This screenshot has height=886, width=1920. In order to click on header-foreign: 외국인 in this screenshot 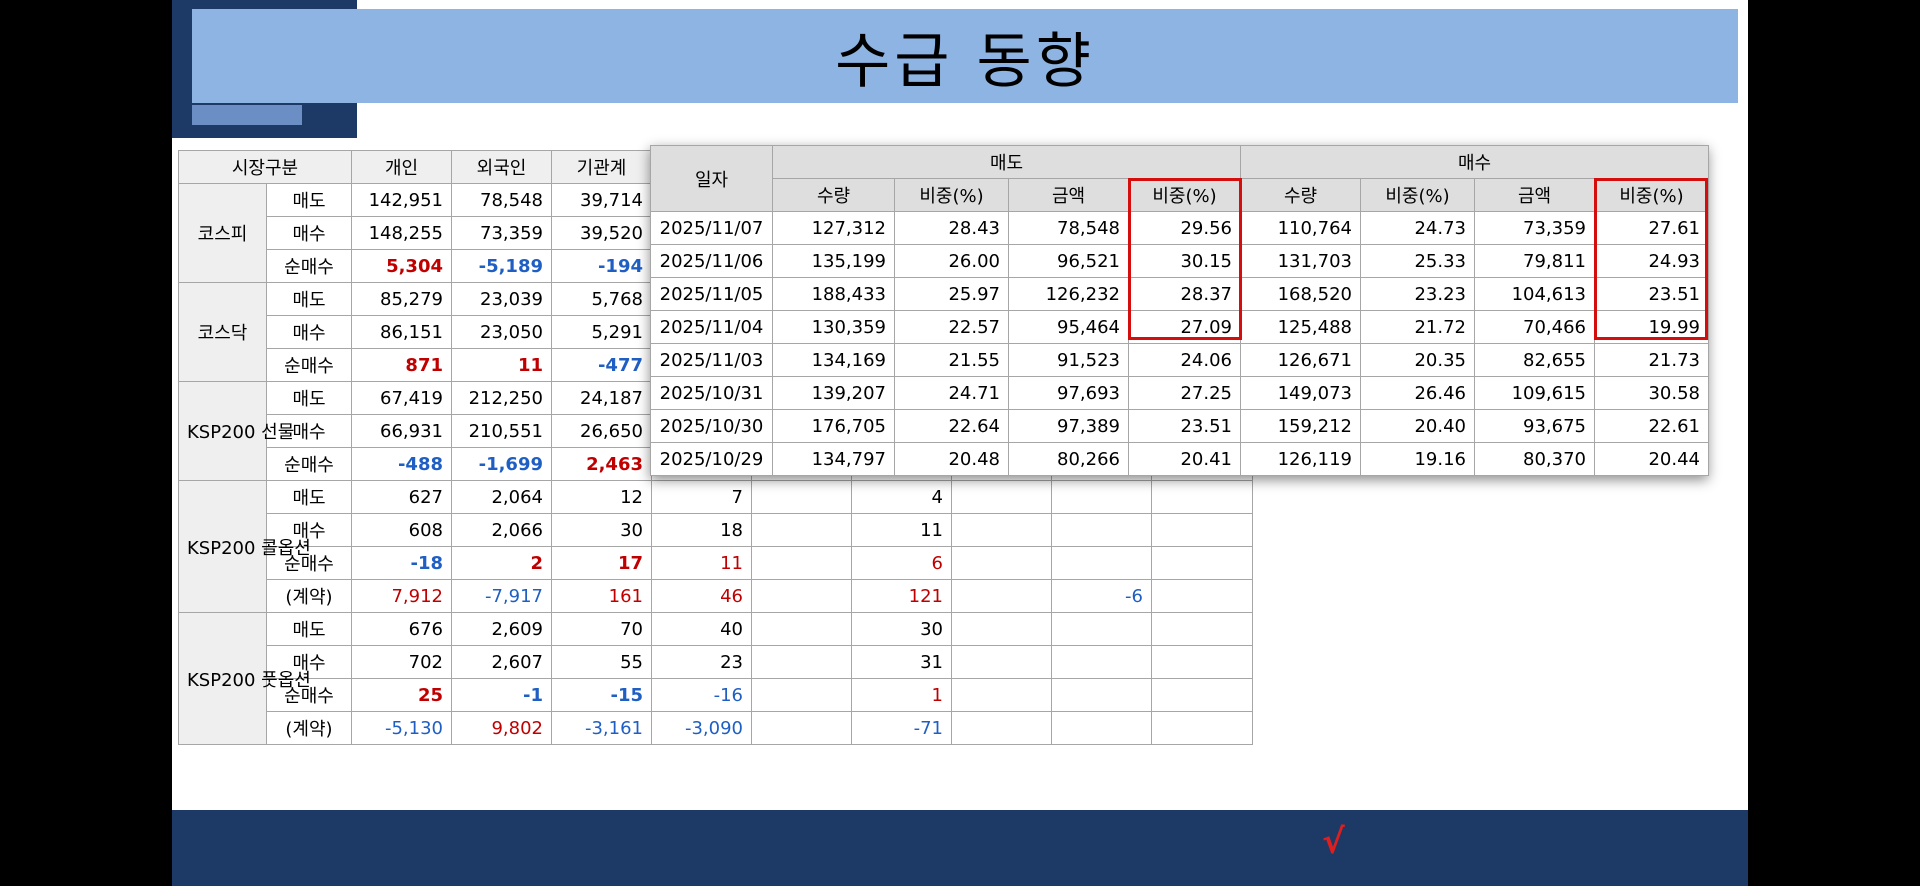, I will do `click(501, 167)`.